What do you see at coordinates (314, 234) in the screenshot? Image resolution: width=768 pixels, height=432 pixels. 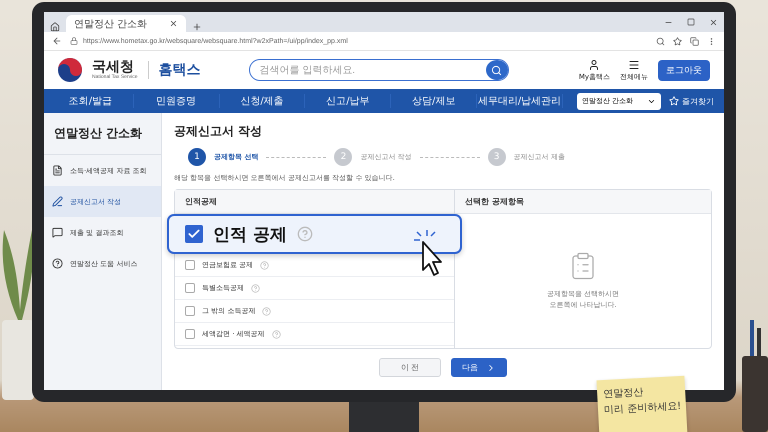 I see `deduction-option: 인적 공제` at bounding box center [314, 234].